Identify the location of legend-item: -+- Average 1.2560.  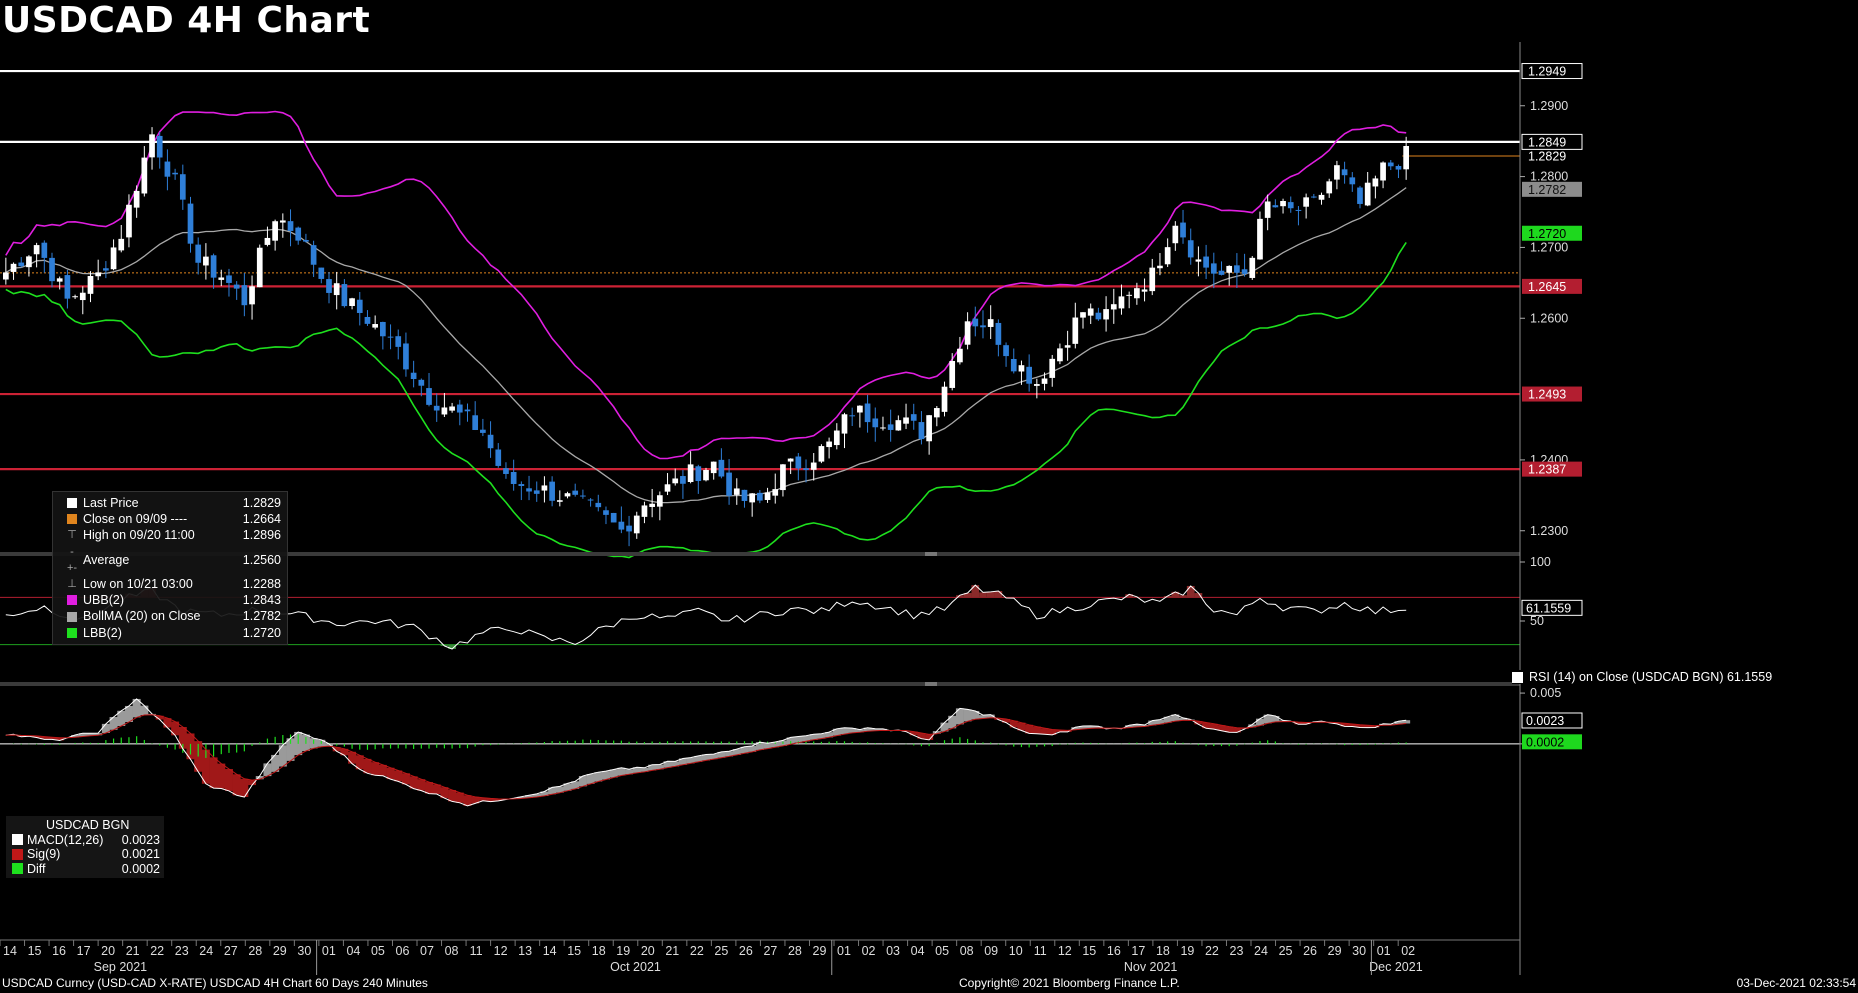
(174, 560).